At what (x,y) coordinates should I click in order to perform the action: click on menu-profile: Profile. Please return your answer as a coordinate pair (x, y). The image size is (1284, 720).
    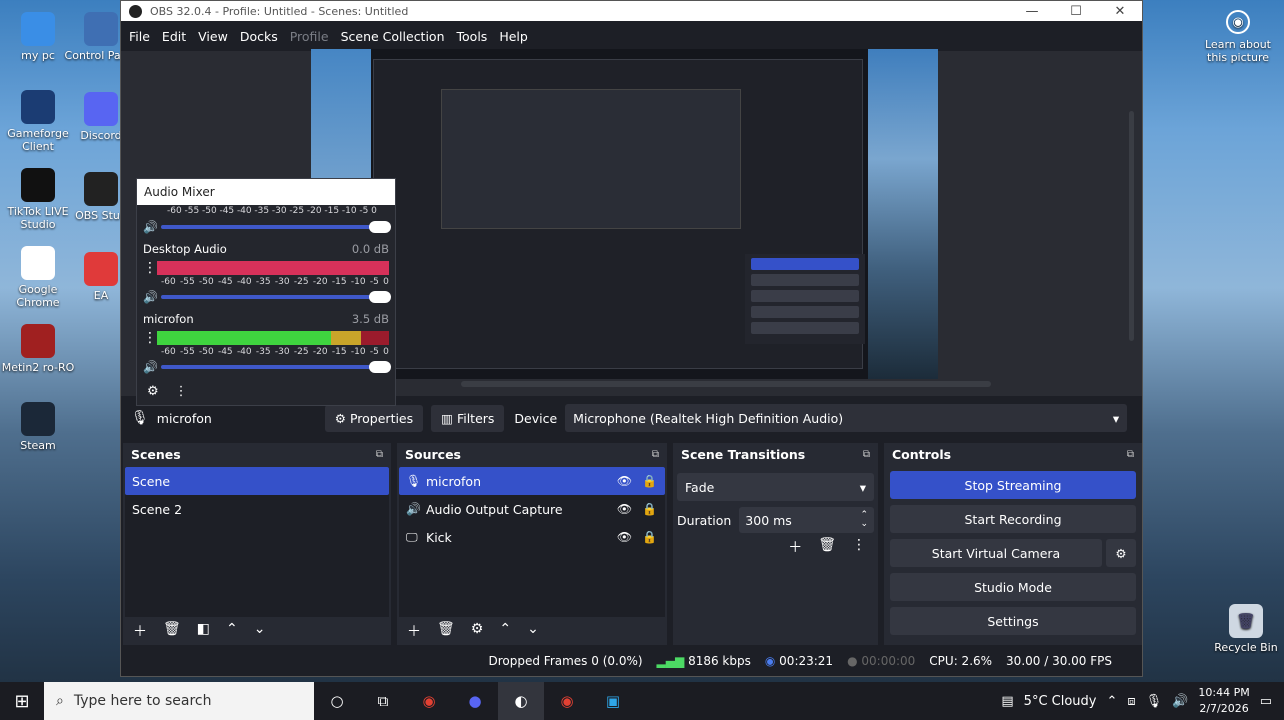
    Looking at the image, I should click on (309, 36).